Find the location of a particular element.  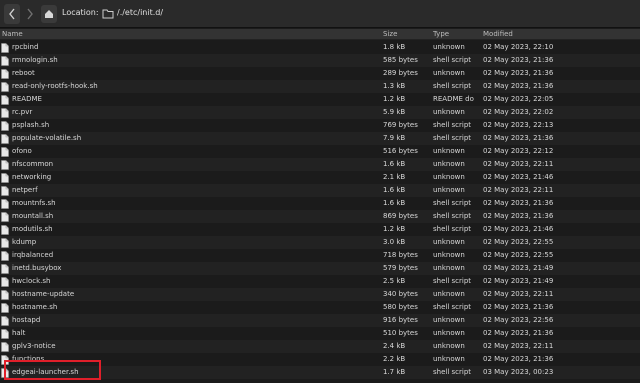

file-size: 579 bytes is located at coordinates (400, 268).